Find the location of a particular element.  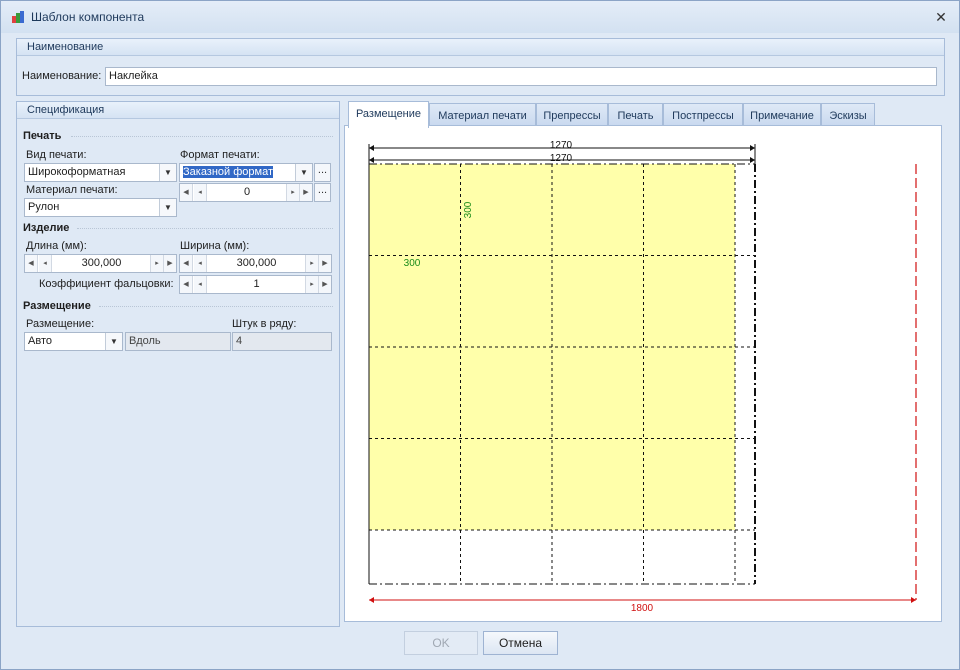

cancel-button: Отмена is located at coordinates (520, 643).